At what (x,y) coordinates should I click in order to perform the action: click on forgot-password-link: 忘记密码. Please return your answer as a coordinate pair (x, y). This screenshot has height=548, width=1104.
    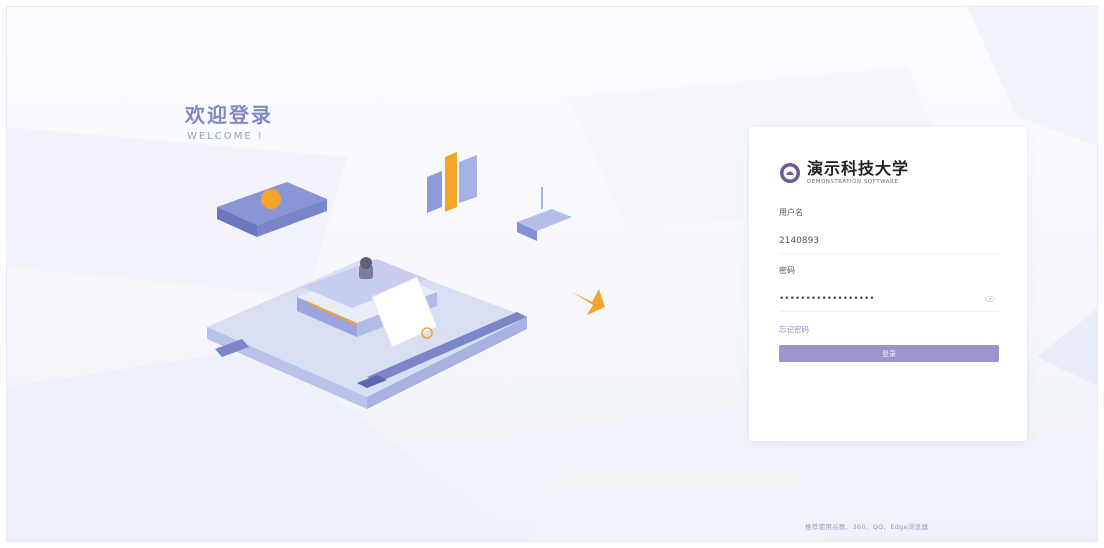
    Looking at the image, I should click on (794, 329).